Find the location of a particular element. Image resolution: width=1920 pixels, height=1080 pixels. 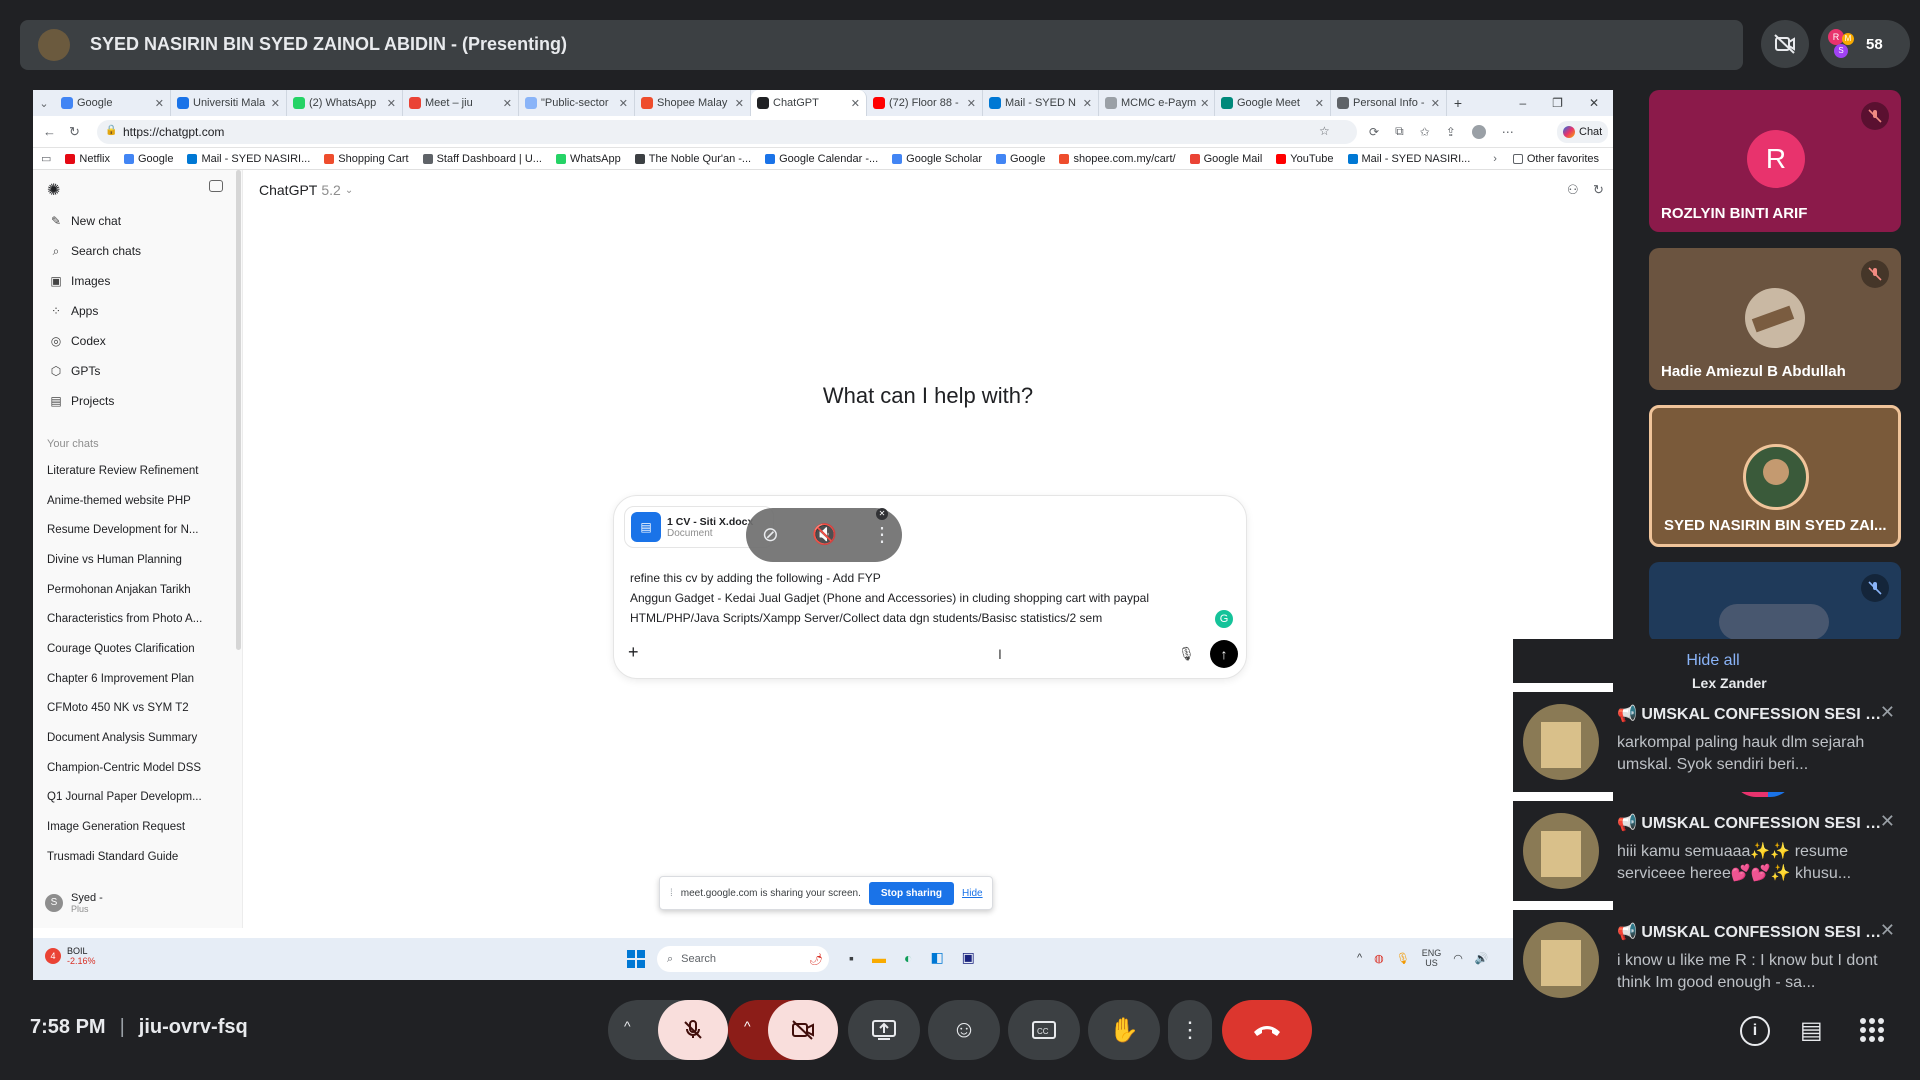

microphone-toggle-button is located at coordinates (693, 1030).